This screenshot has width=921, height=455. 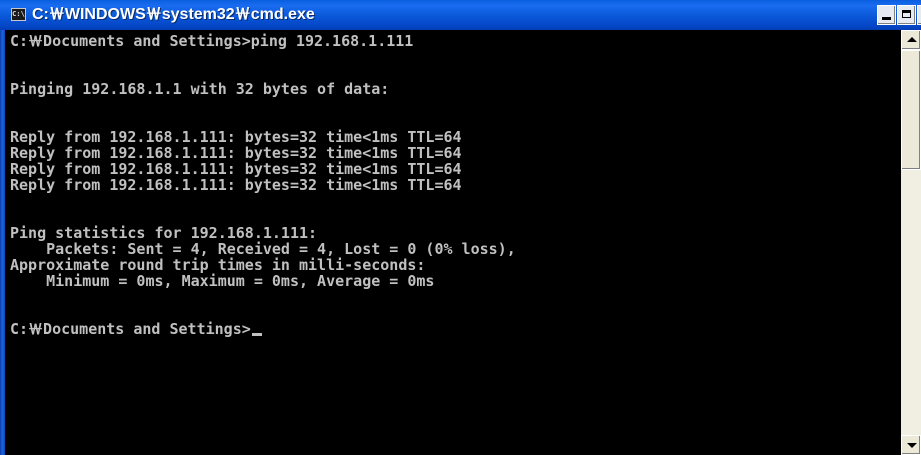 What do you see at coordinates (256, 334) in the screenshot?
I see `text-cursor` at bounding box center [256, 334].